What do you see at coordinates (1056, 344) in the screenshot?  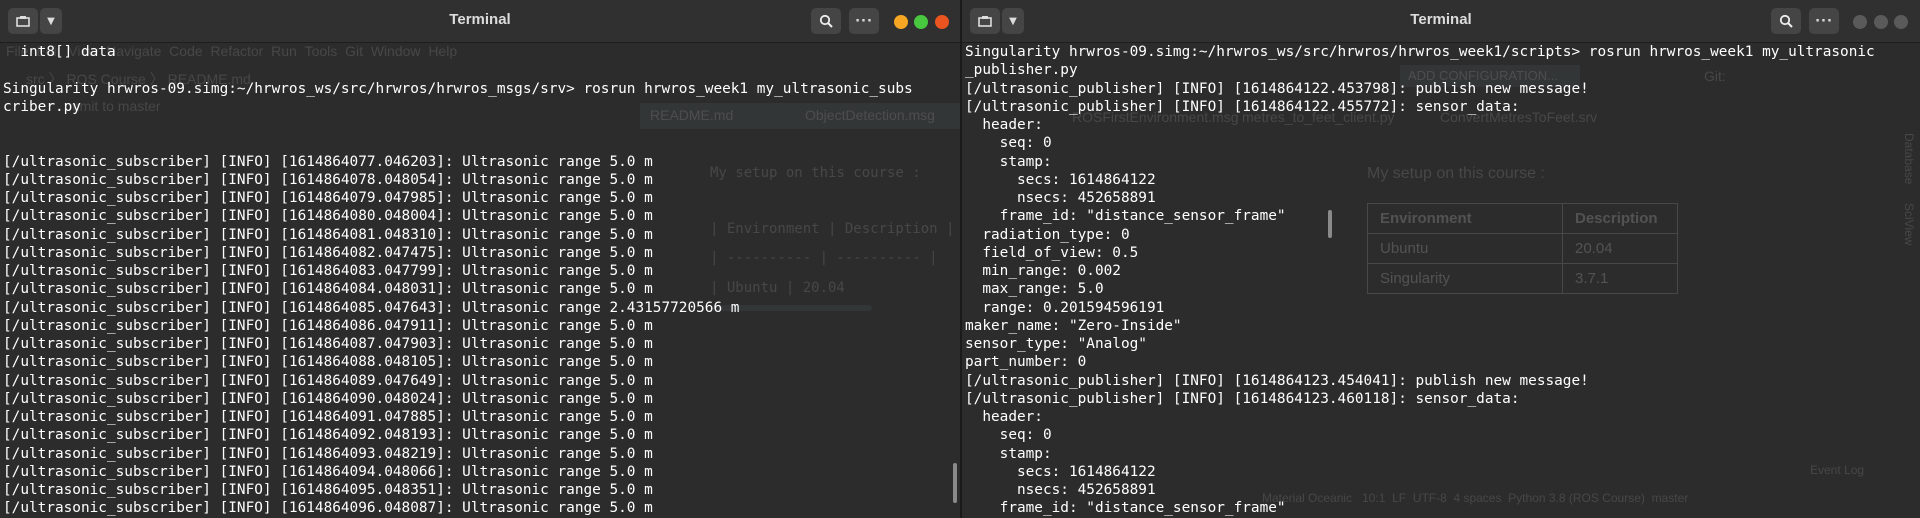 I see `terminal-line: sensor_type: "Analog"` at bounding box center [1056, 344].